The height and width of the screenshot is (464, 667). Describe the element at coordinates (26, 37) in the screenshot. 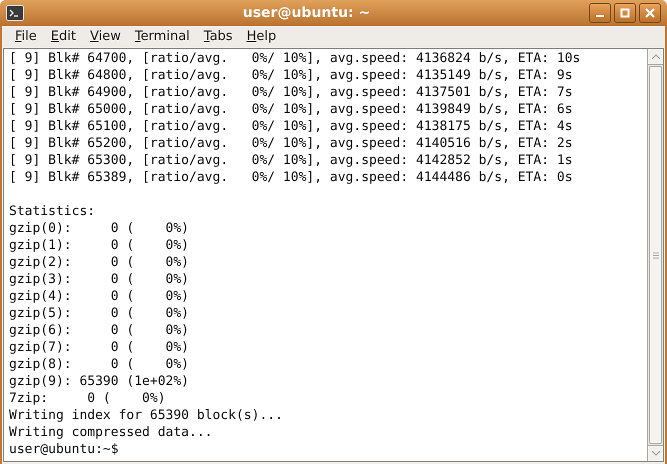

I see `menu-item: File` at that location.